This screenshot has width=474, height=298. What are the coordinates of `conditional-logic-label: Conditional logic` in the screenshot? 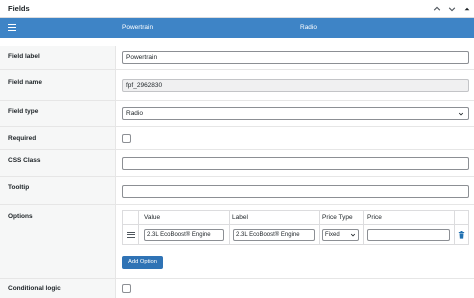 It's located at (34, 288).